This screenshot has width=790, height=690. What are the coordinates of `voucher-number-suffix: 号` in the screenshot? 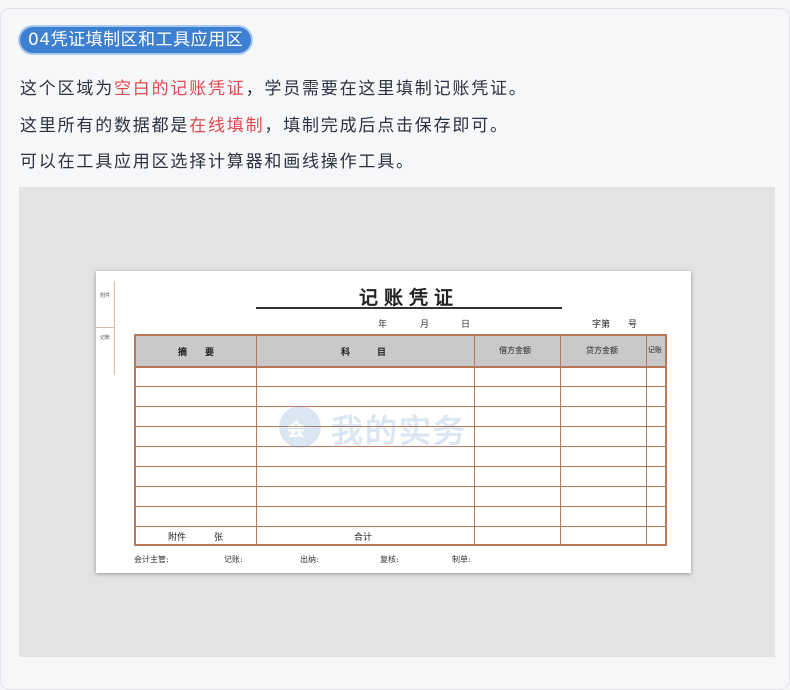 It's located at (633, 325).